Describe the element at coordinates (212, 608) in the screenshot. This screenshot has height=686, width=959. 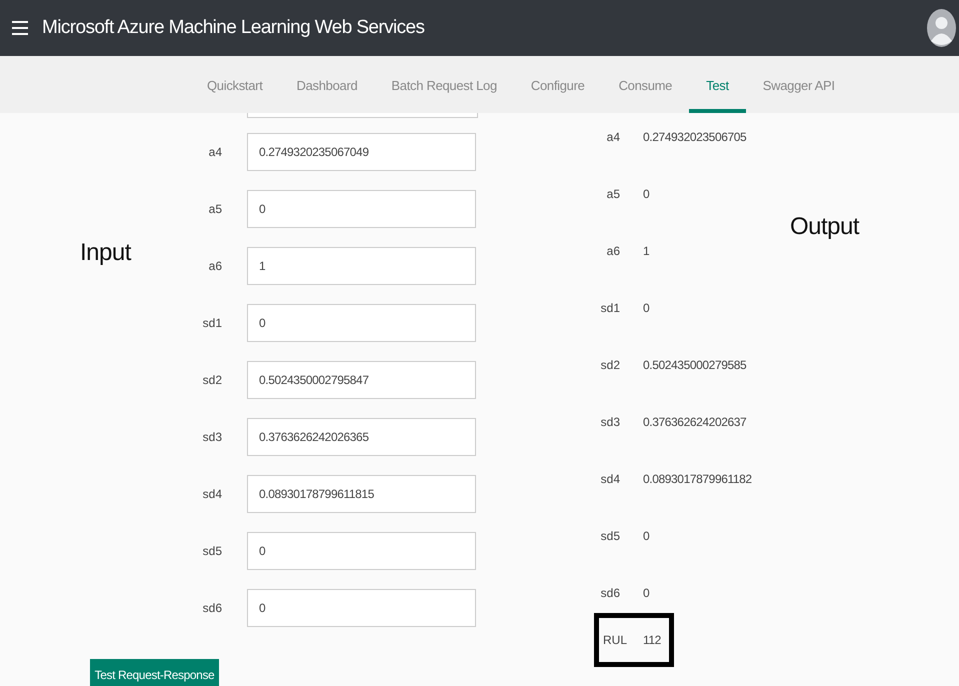
I see `field-label: sd6` at that location.